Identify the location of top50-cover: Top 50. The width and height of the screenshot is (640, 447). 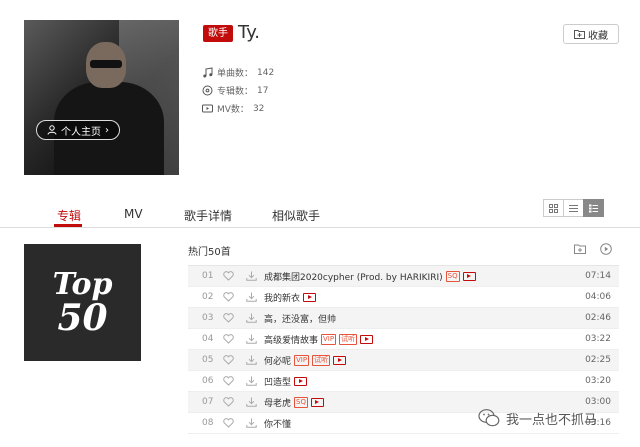
(82, 302).